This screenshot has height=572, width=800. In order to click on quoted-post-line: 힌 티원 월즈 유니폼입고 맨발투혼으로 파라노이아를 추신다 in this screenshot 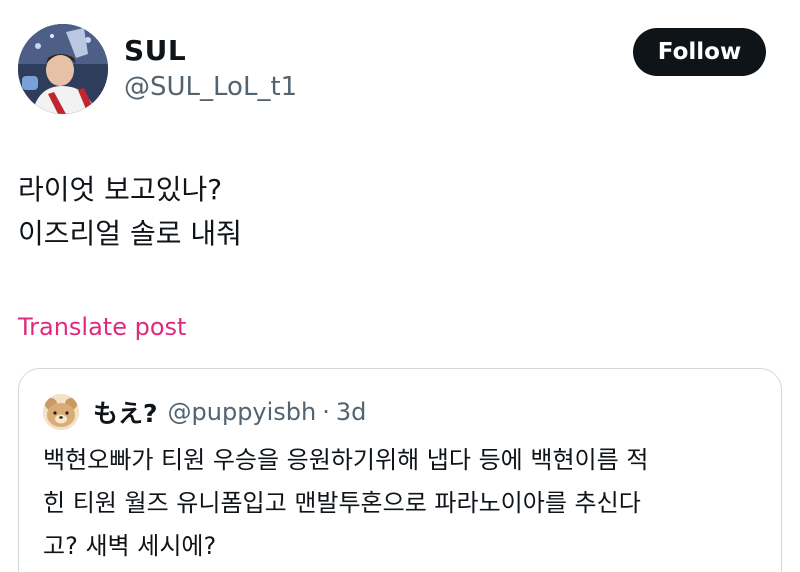, I will do `click(342, 503)`.